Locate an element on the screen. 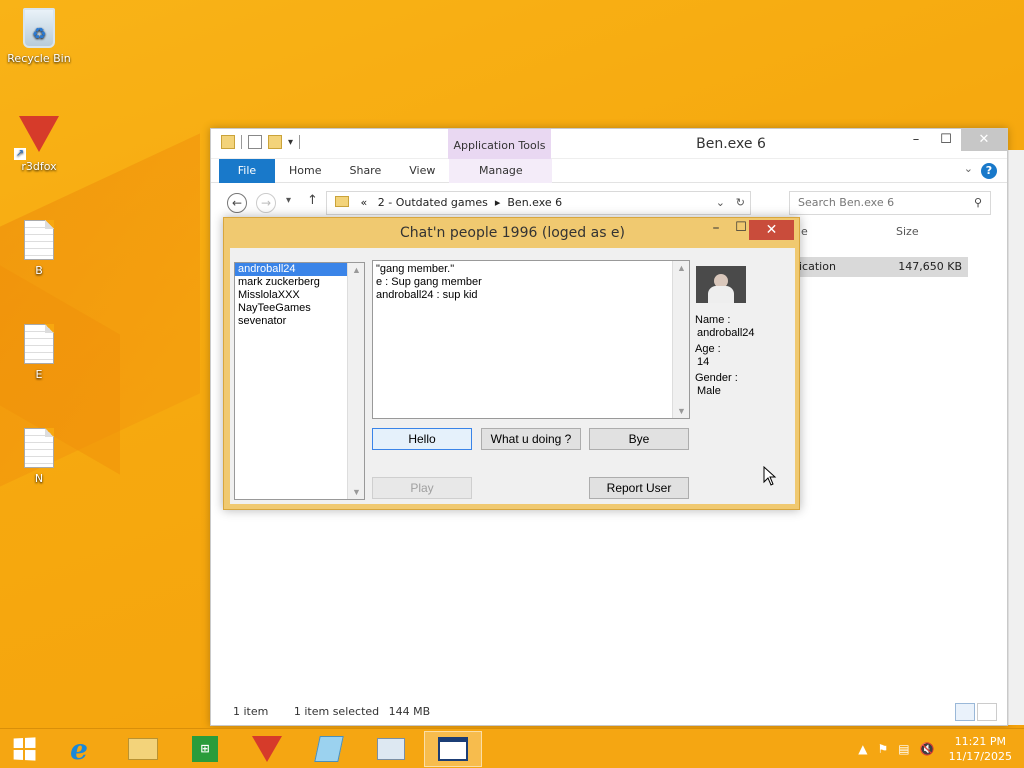  user-list-item: sevenator is located at coordinates (291, 321).